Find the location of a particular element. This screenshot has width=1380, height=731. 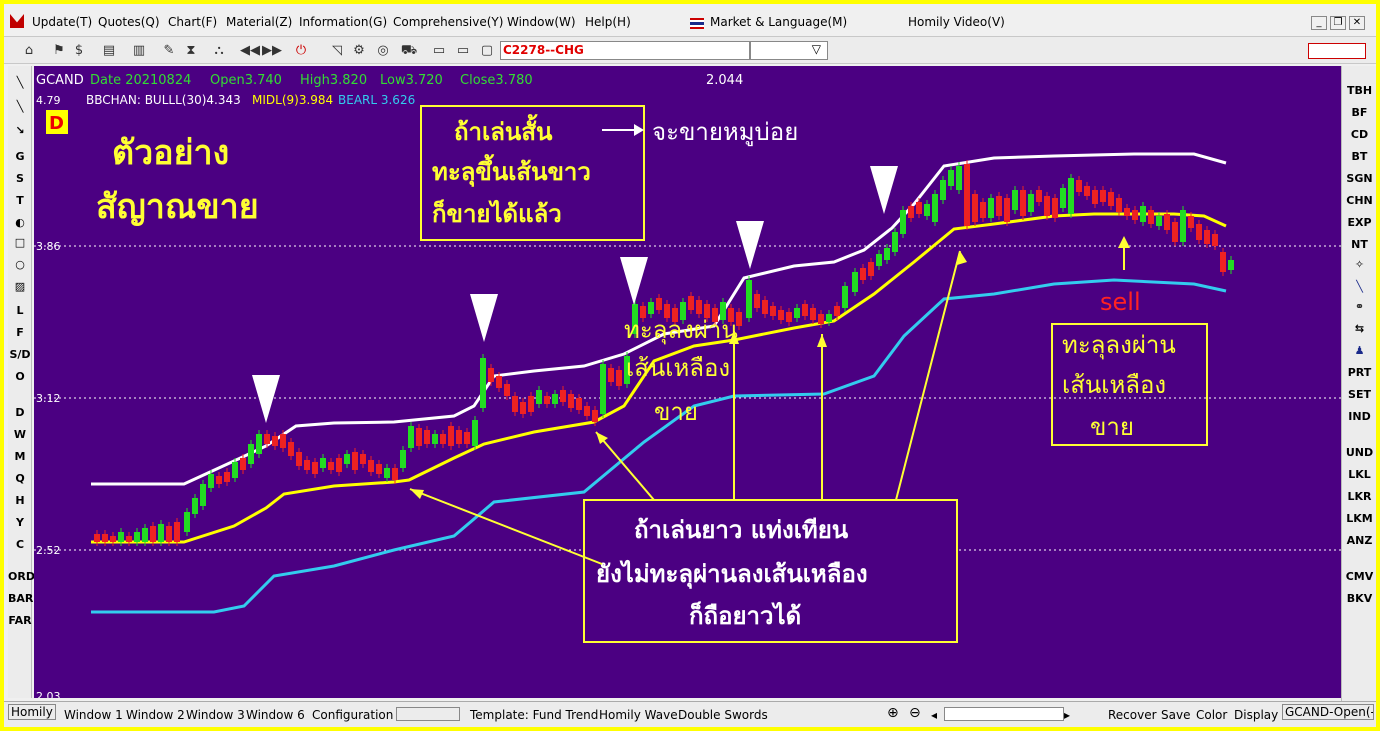

window-tab-6: Window 6 is located at coordinates (275, 715).